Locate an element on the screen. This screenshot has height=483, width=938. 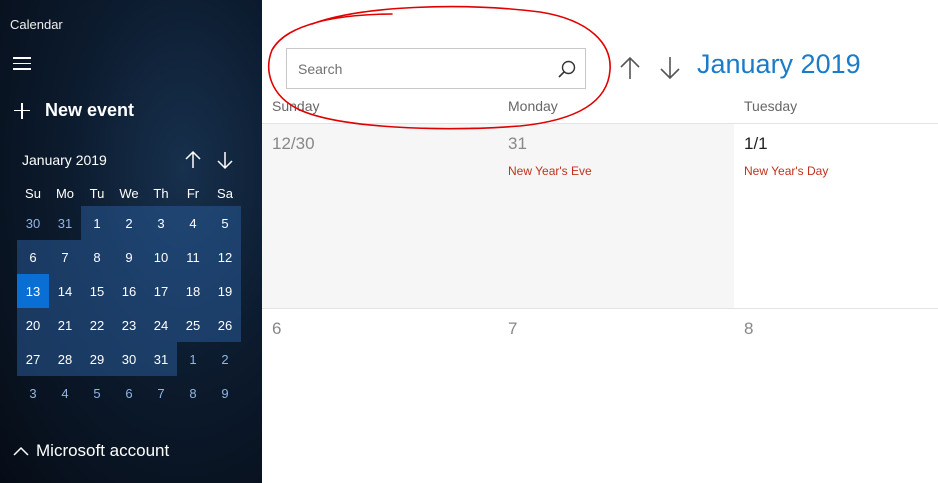
month-title: January 2019 is located at coordinates (779, 64).